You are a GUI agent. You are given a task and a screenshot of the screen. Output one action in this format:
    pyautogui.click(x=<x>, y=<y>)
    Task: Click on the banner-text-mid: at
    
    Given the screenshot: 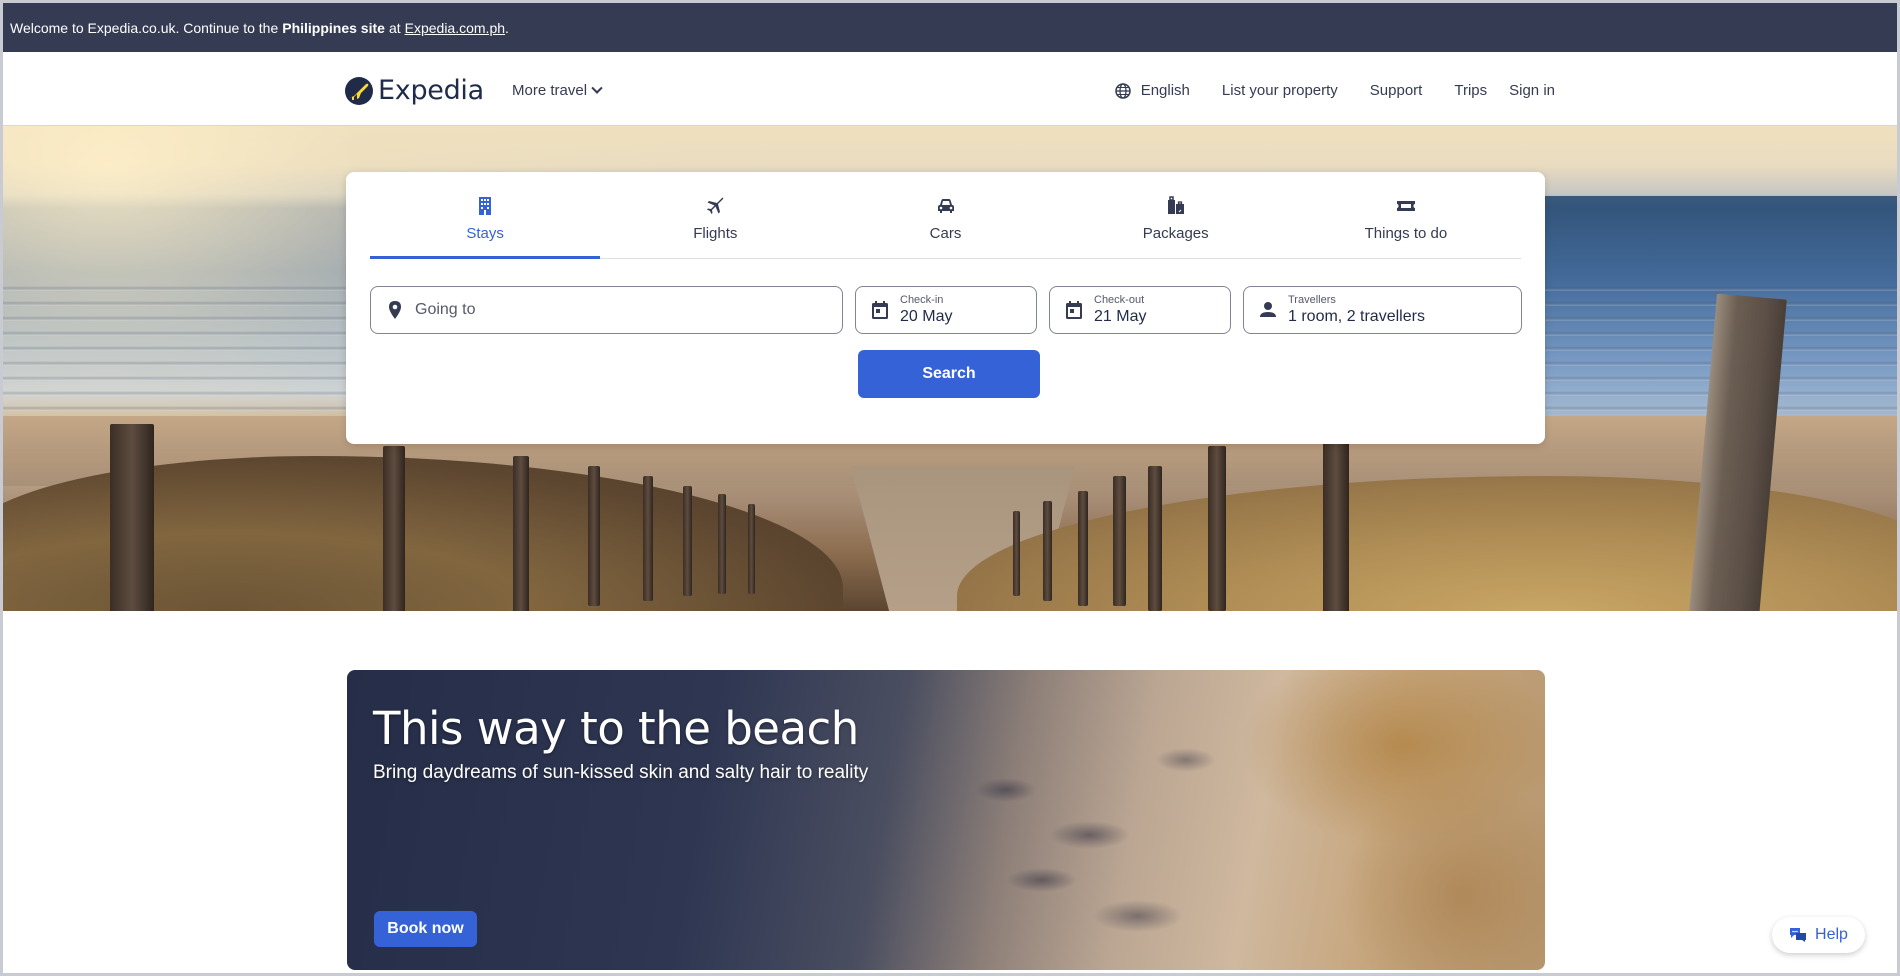 What is the action you would take?
    pyautogui.click(x=394, y=27)
    